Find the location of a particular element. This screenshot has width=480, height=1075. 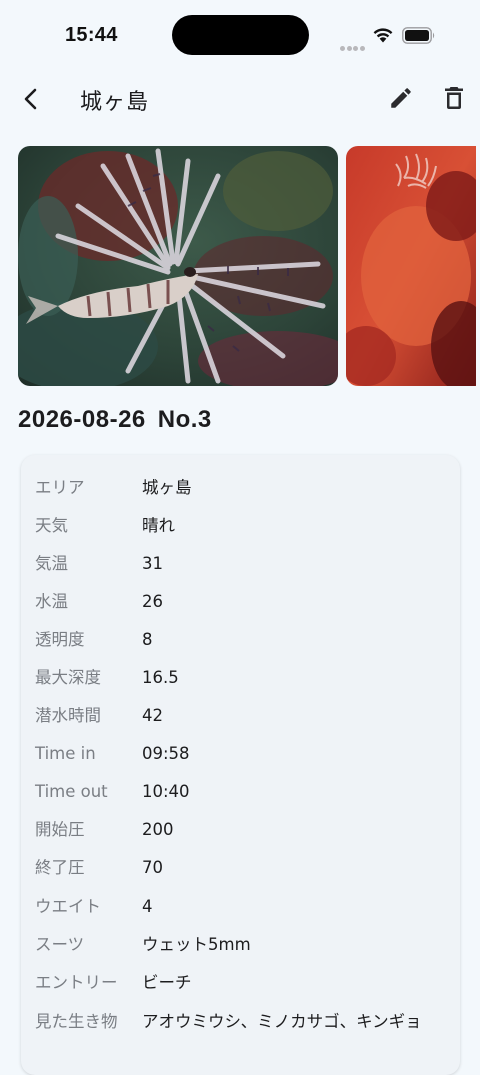

detail-row: ウエイト 4 is located at coordinates (245, 907).